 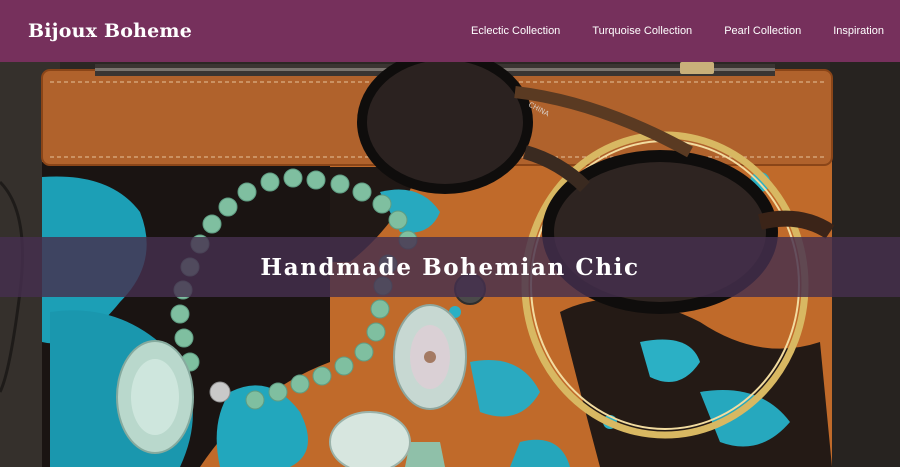 What do you see at coordinates (858, 31) in the screenshot?
I see `nav-inspiration: Inspiration` at bounding box center [858, 31].